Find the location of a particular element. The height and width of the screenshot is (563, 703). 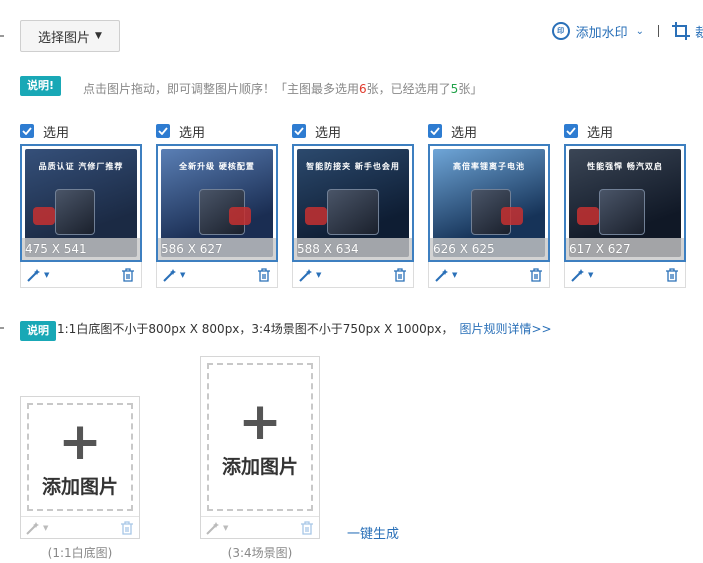

thumbnail-image: 性能强悍 畅汽双启 617 X 627 is located at coordinates (625, 203).